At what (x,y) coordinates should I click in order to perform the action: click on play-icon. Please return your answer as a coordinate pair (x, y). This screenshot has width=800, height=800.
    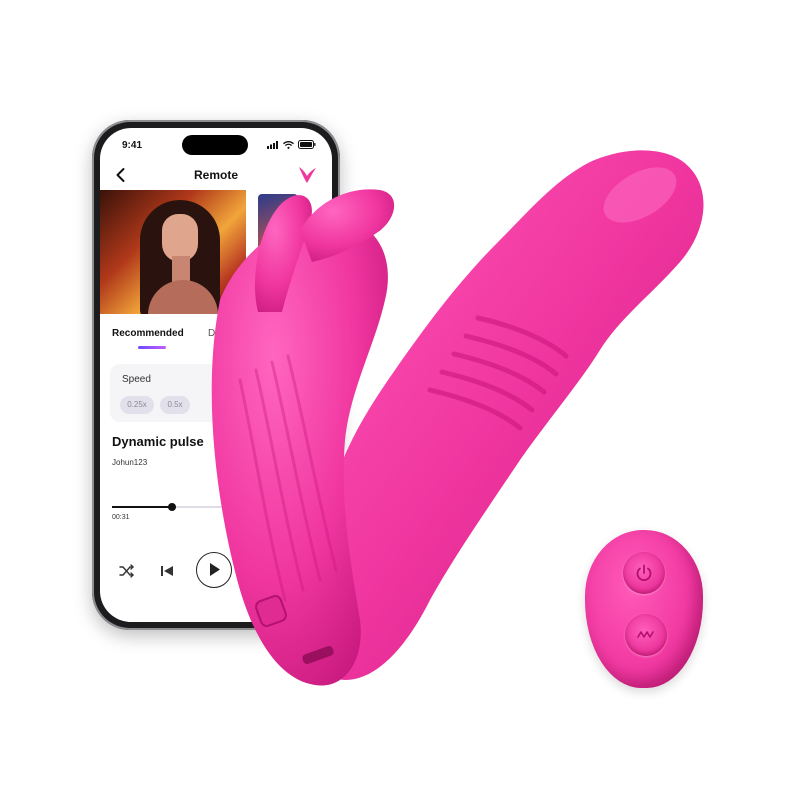
    Looking at the image, I should click on (215, 569).